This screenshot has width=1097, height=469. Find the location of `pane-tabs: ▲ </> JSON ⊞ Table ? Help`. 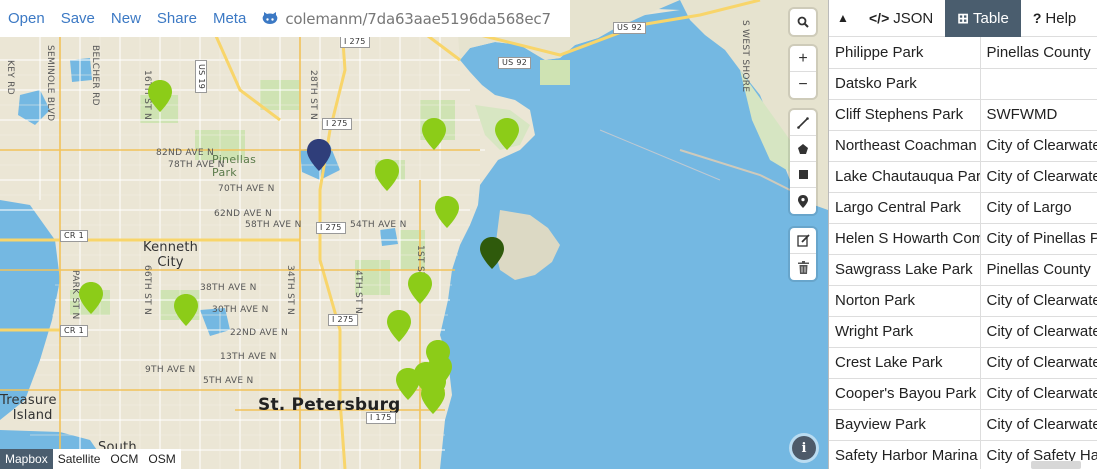

pane-tabs: ▲ </> JSON ⊞ Table ? Help is located at coordinates (963, 18).